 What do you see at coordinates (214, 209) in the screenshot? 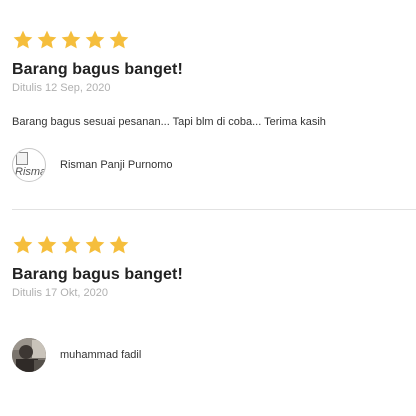
I see `review-divider` at bounding box center [214, 209].